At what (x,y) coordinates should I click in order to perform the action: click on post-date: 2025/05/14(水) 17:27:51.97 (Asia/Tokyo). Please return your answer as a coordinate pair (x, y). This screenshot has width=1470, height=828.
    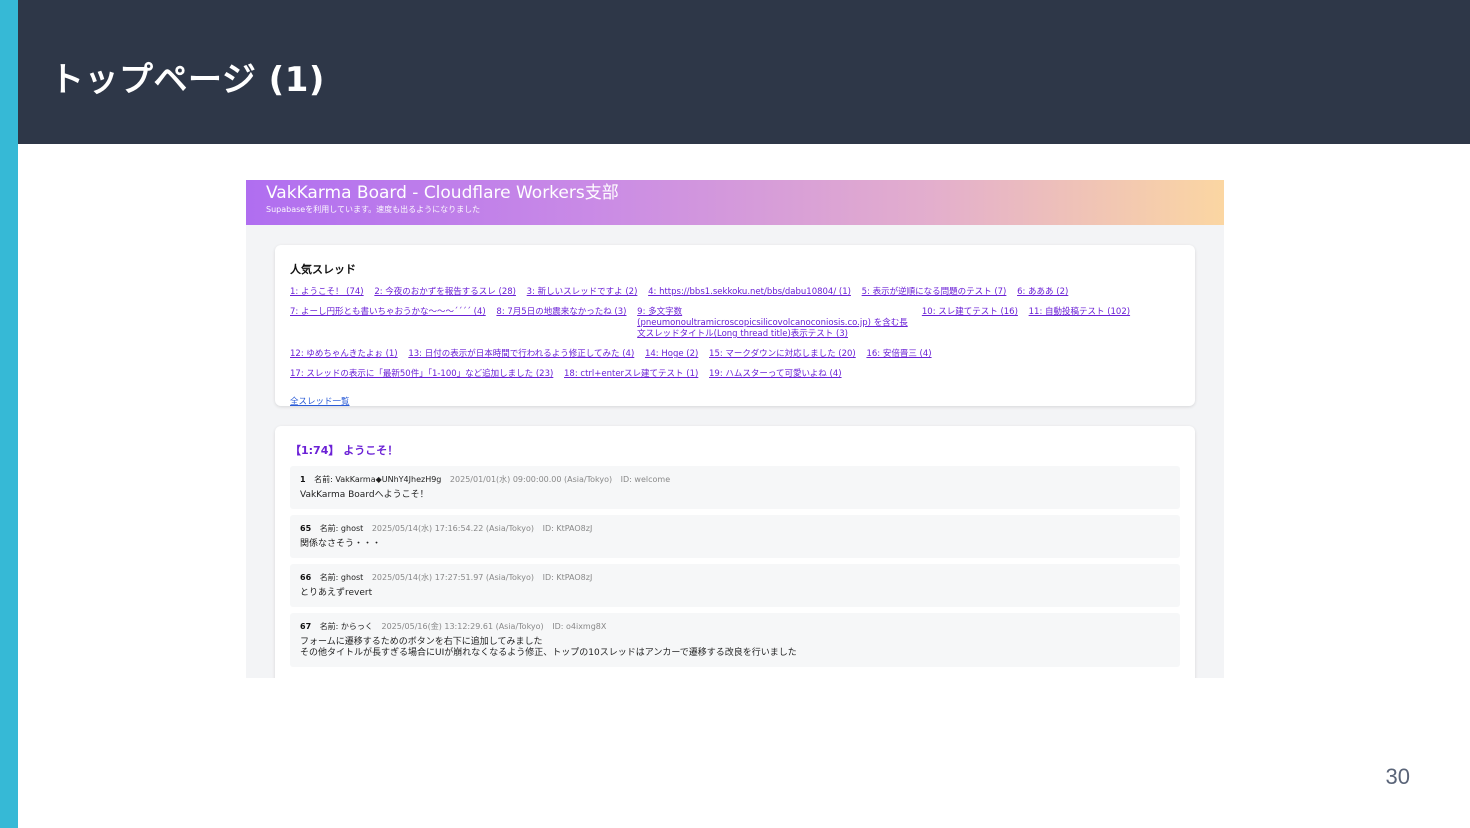
    Looking at the image, I should click on (453, 577).